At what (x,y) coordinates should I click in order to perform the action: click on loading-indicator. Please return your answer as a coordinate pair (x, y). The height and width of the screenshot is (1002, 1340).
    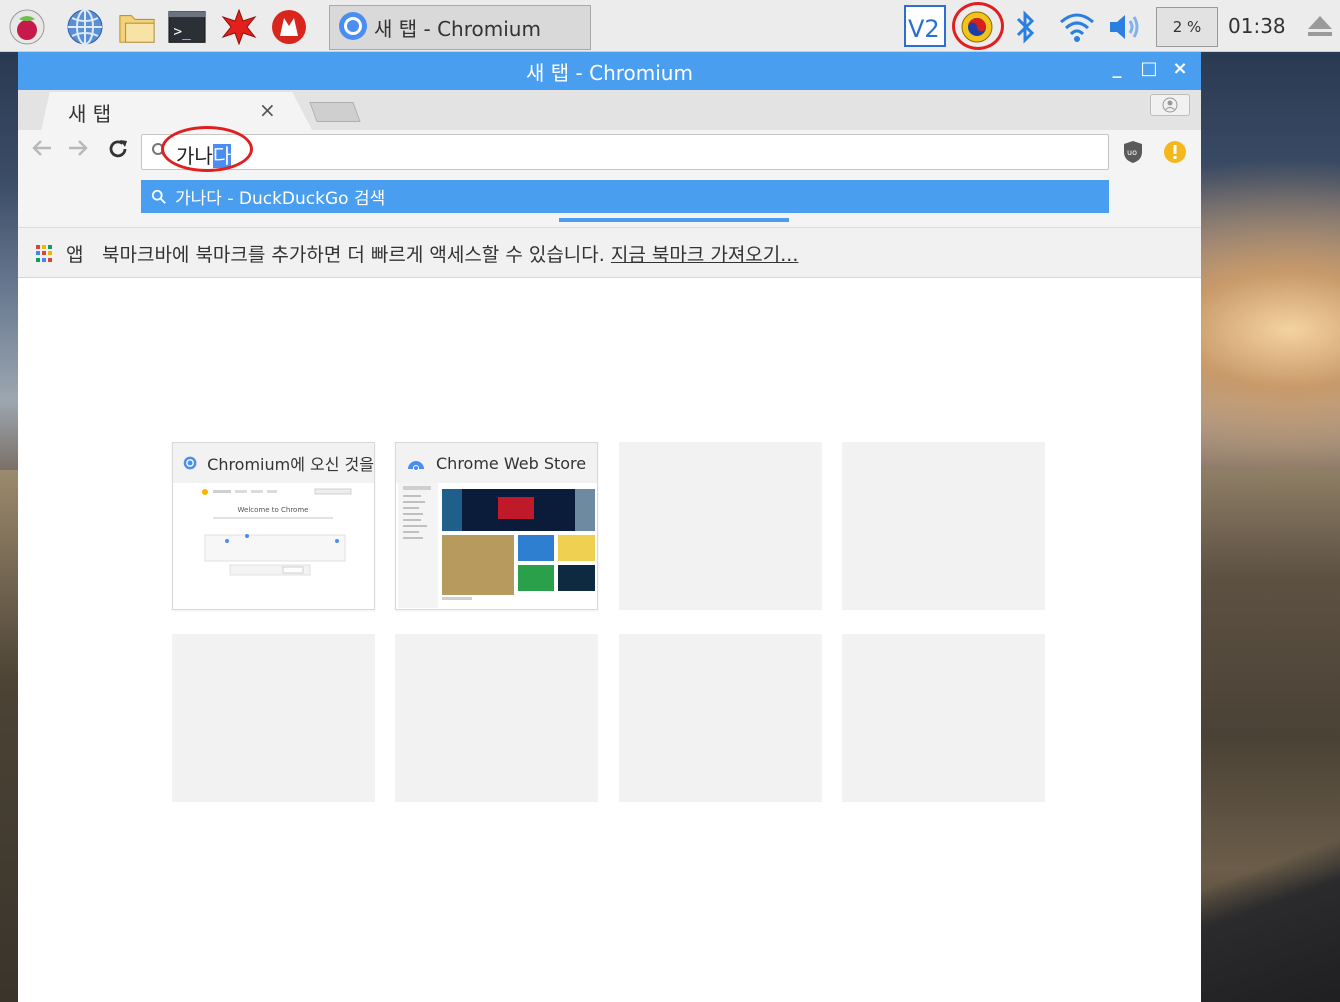
    Looking at the image, I should click on (674, 220).